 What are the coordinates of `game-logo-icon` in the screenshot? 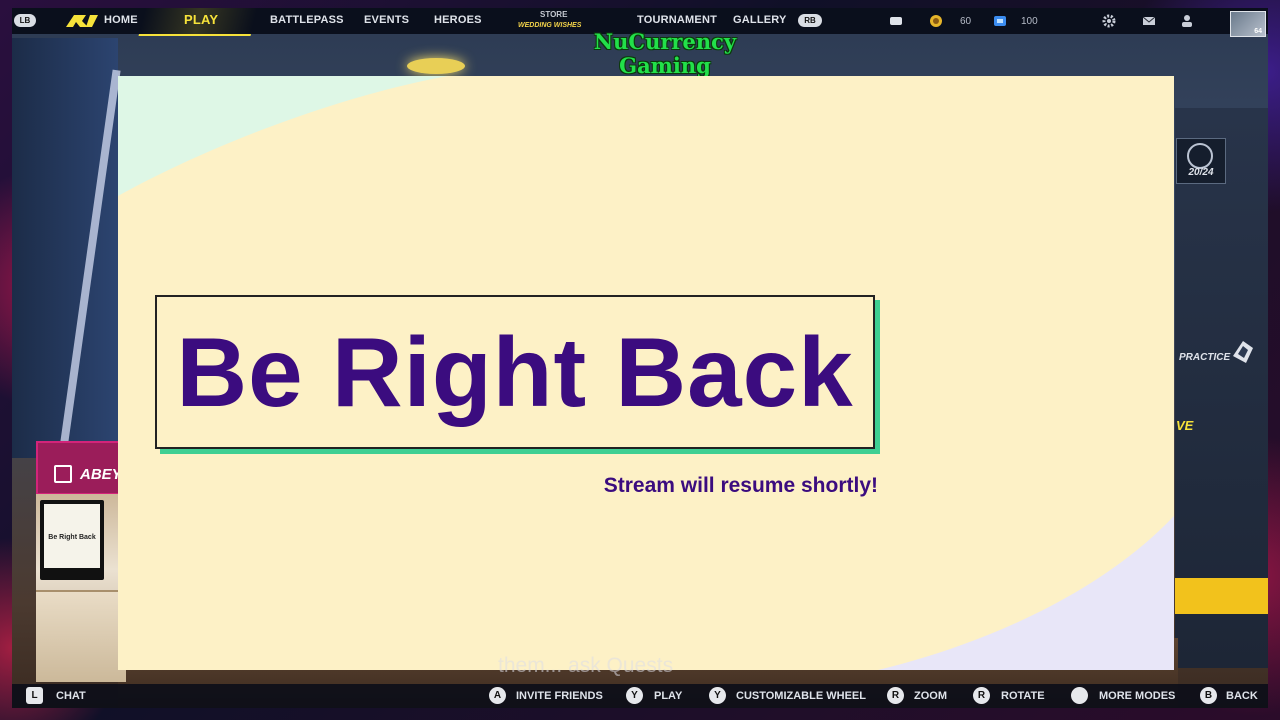 It's located at (82, 21).